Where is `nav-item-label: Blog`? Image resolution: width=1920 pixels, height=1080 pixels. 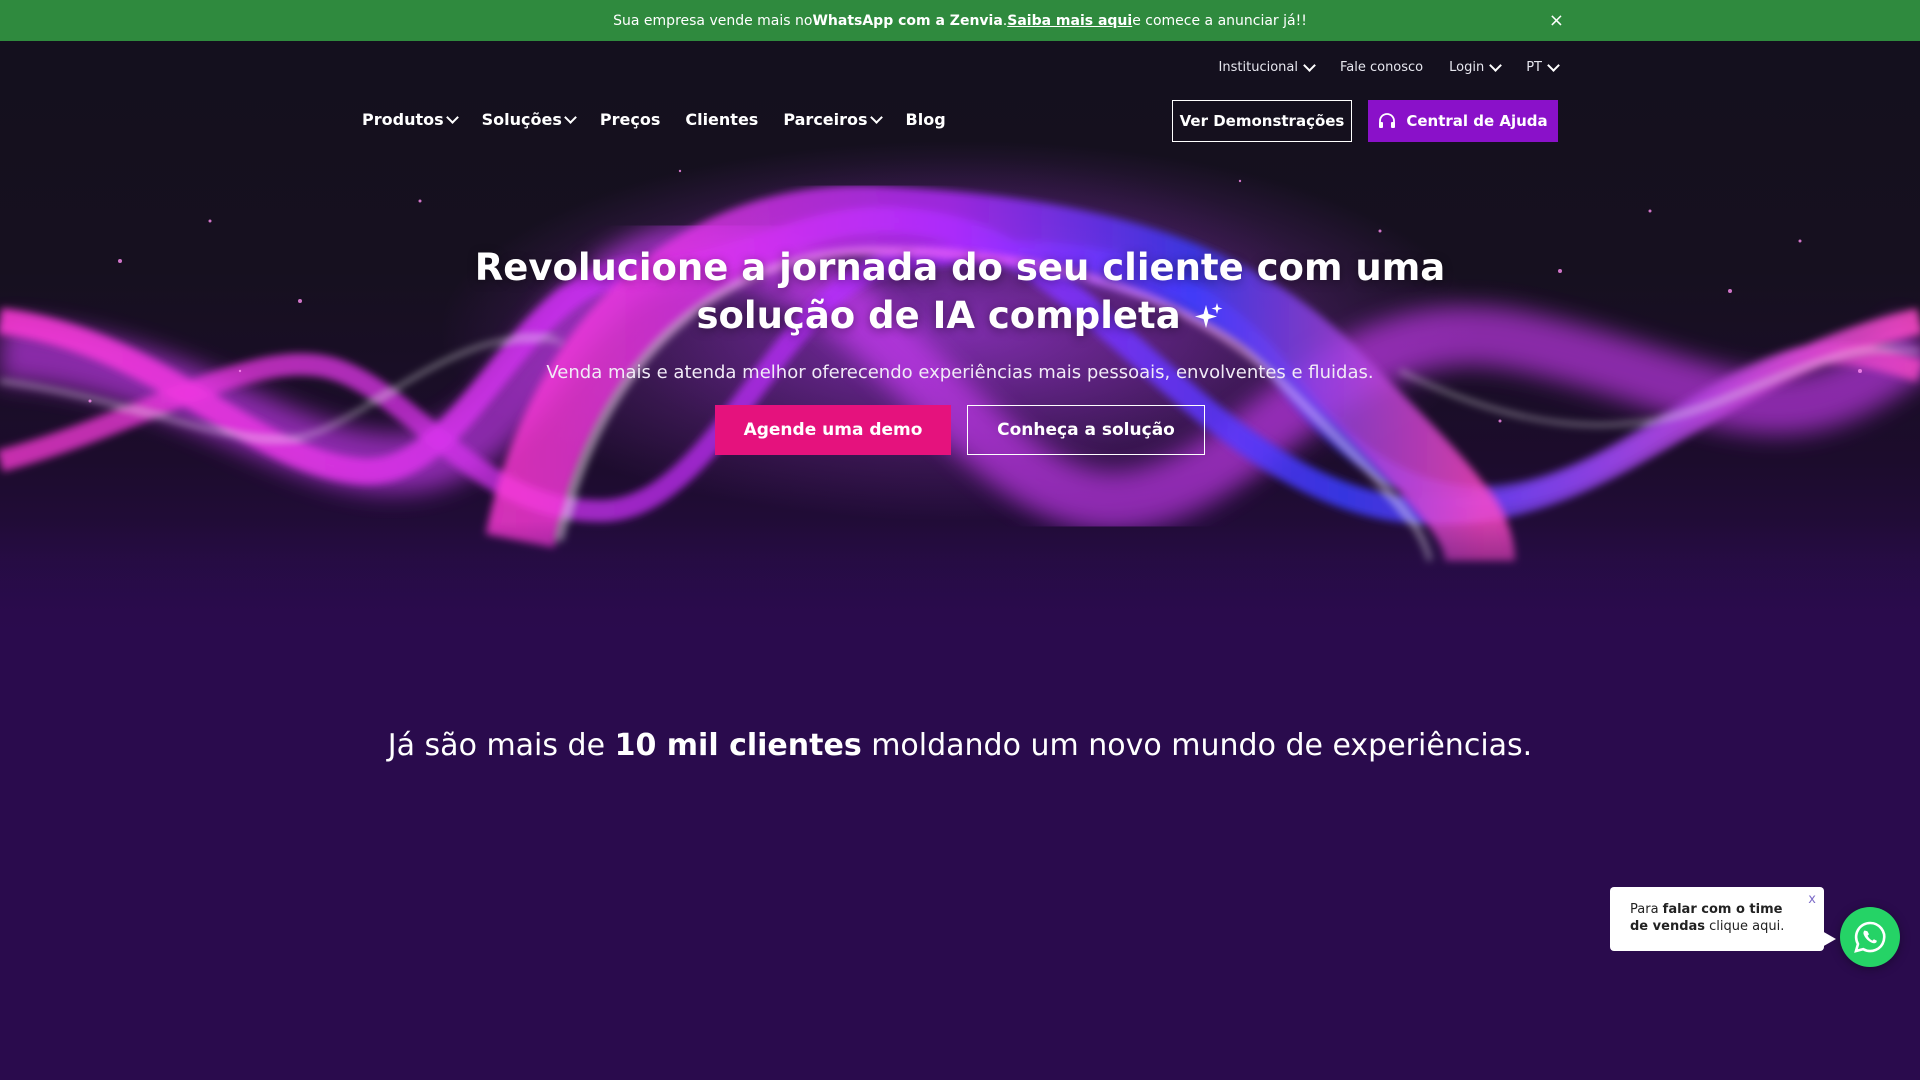
nav-item-label: Blog is located at coordinates (925, 119).